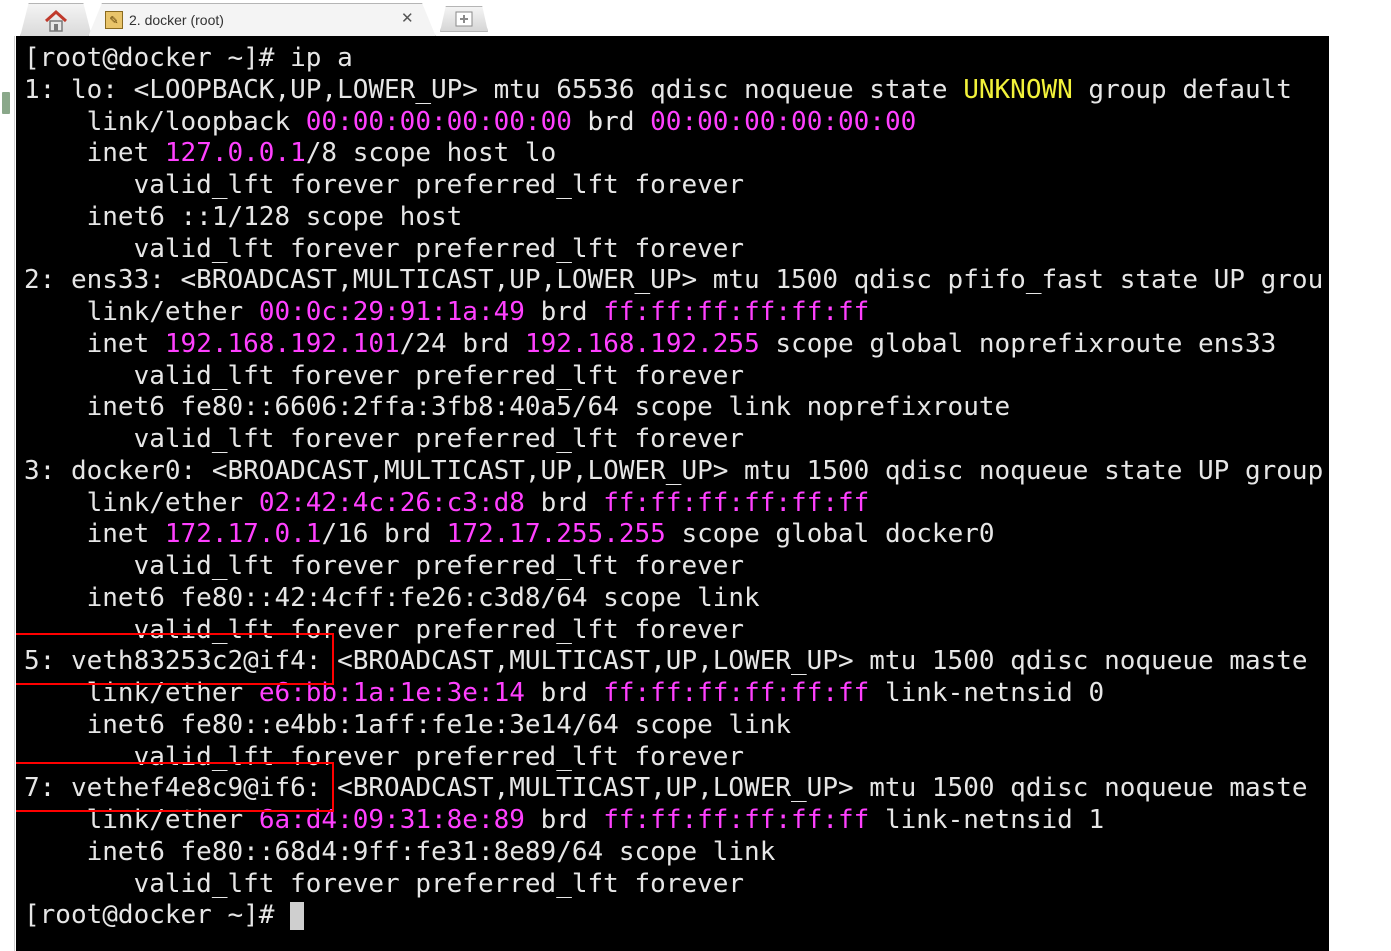  Describe the element at coordinates (642, 343) in the screenshot. I see `address-value: 192.168.192.255` at that location.